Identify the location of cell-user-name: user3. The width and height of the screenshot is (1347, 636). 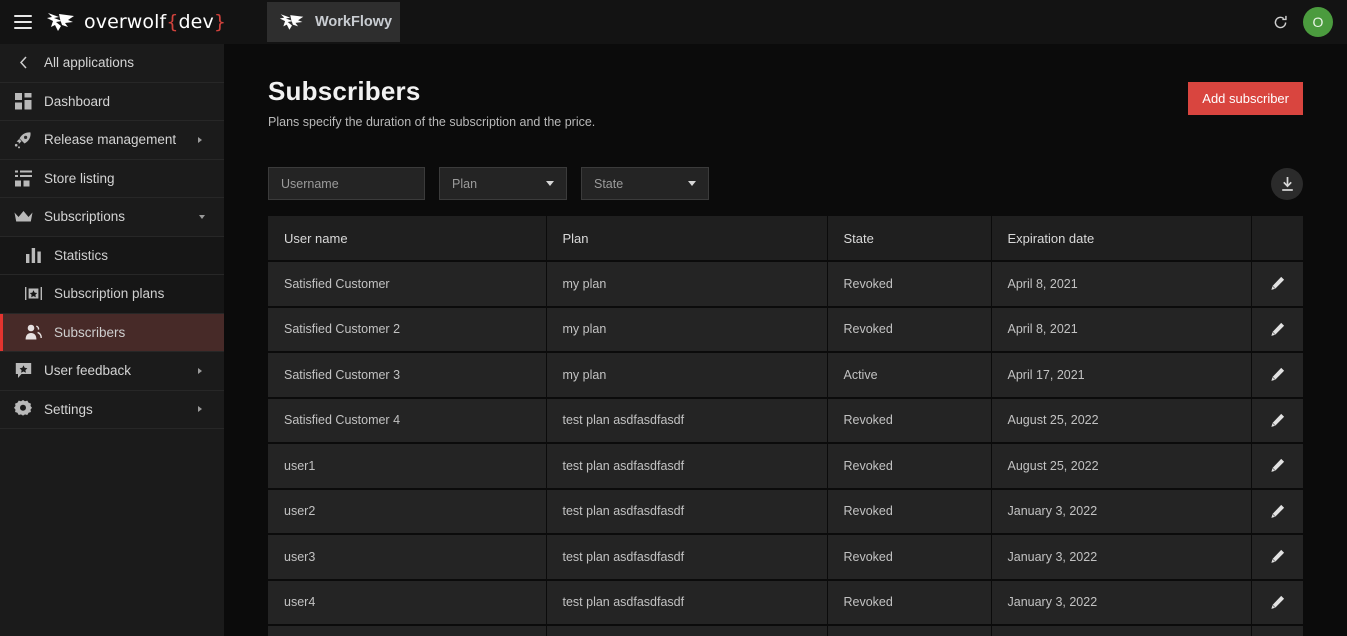
(407, 556).